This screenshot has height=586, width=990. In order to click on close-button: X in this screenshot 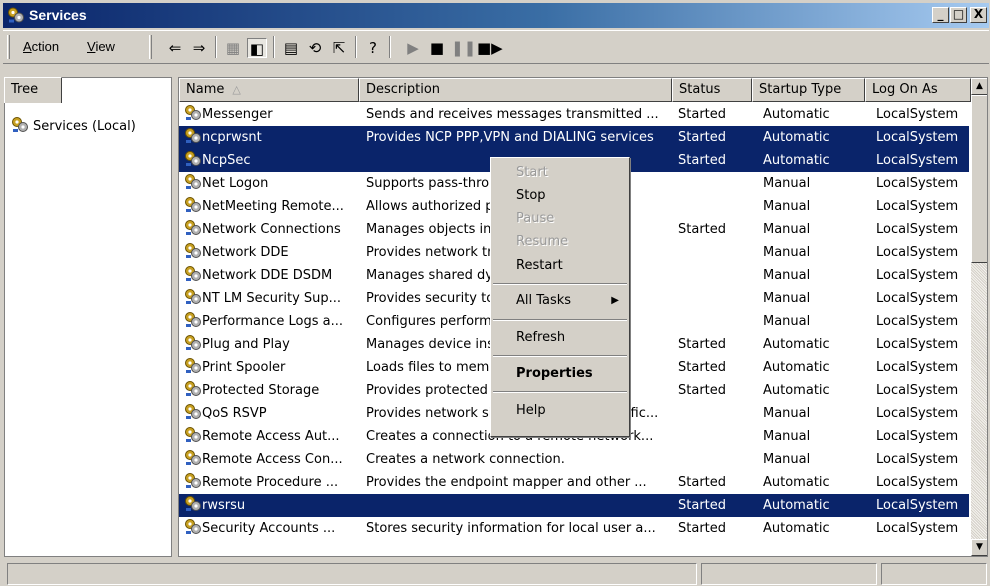, I will do `click(978, 15)`.